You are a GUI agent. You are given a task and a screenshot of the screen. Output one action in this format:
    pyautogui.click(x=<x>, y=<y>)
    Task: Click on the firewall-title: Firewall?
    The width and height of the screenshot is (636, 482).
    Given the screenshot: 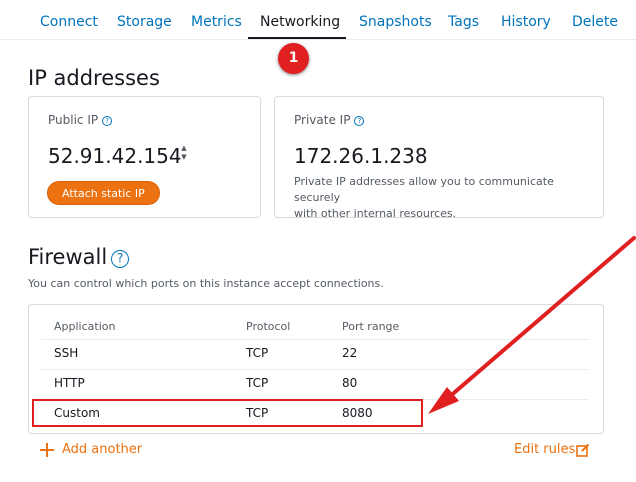 What is the action you would take?
    pyautogui.click(x=79, y=257)
    